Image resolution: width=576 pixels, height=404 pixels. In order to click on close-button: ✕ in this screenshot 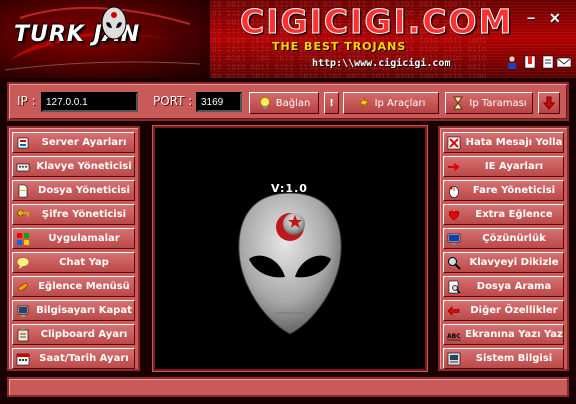, I will do `click(555, 18)`.